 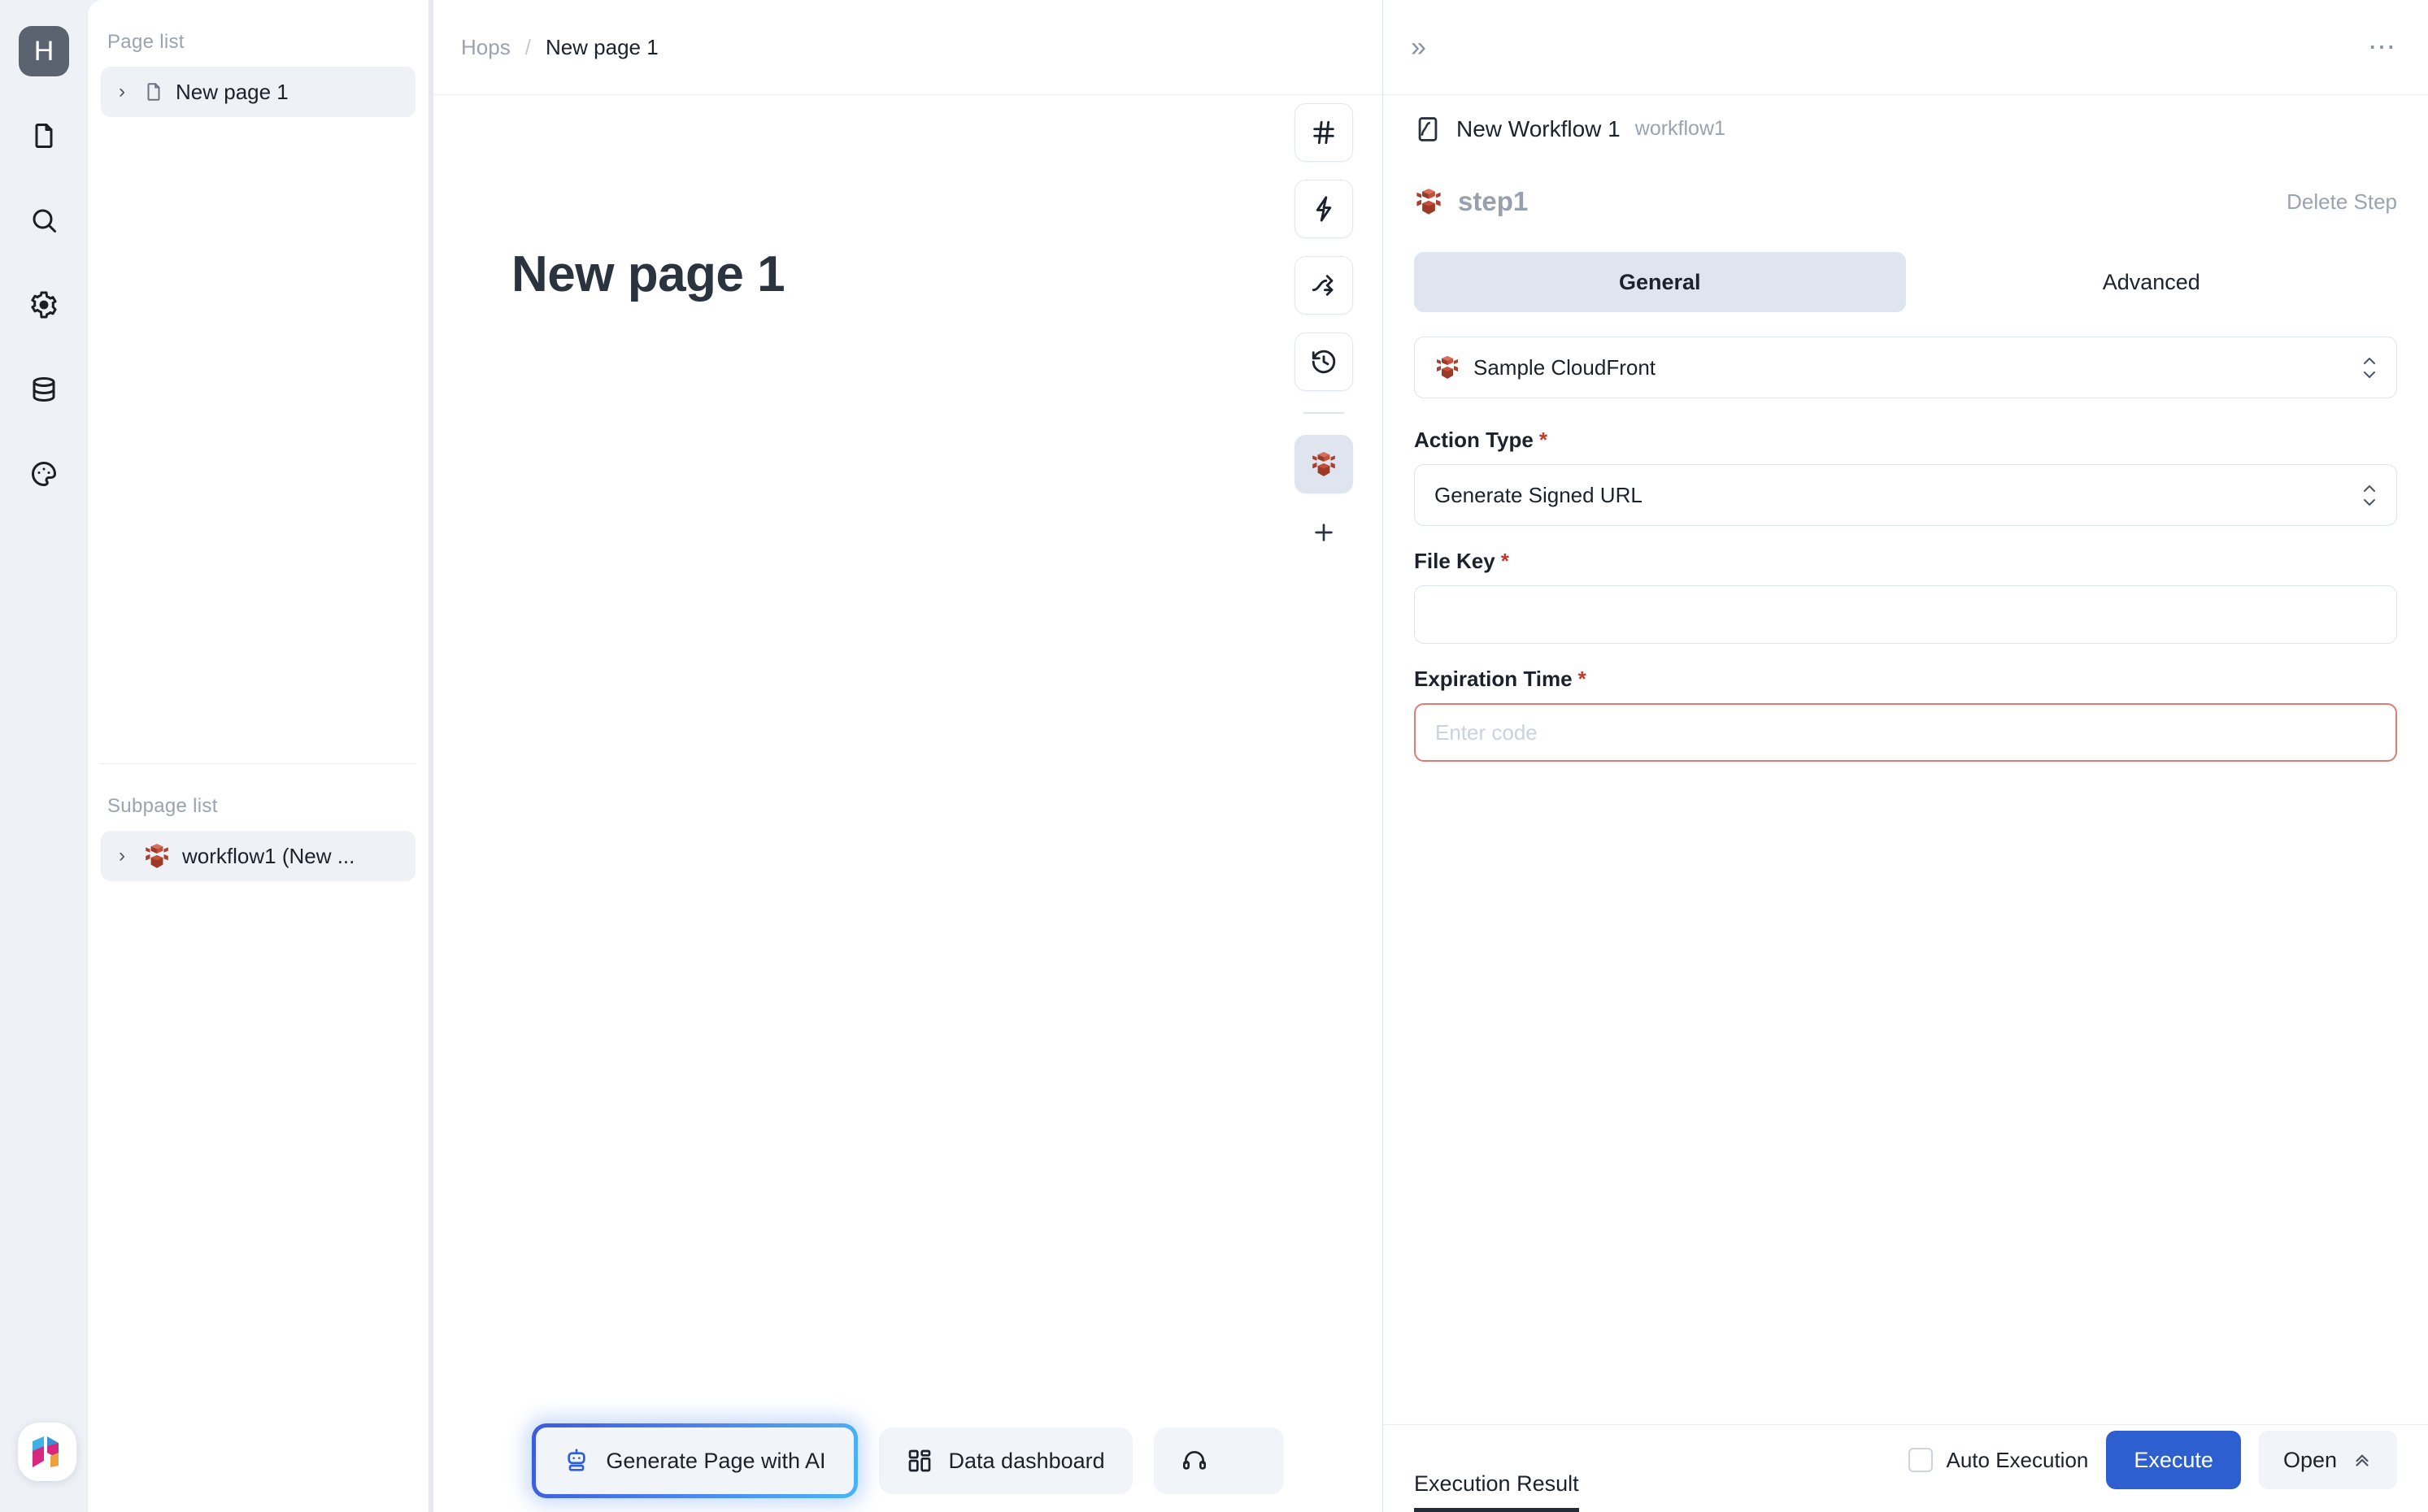 I want to click on chevrons-right-icon: », so click(x=1418, y=47).